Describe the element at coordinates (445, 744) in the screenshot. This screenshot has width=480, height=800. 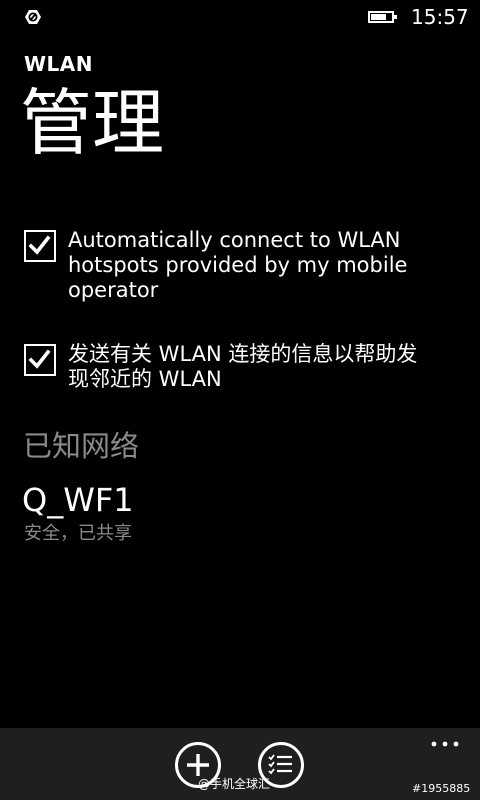
I see `more-icon` at that location.